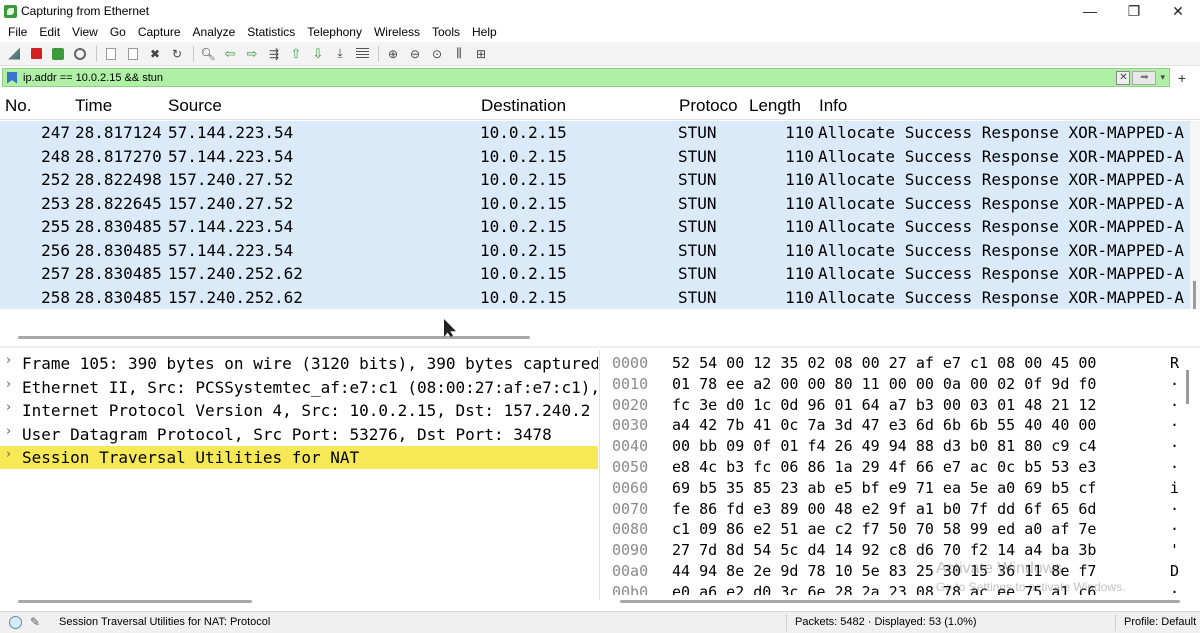 The image size is (1200, 633). What do you see at coordinates (35, 622) in the screenshot?
I see `edit-comment-icon: ✎` at bounding box center [35, 622].